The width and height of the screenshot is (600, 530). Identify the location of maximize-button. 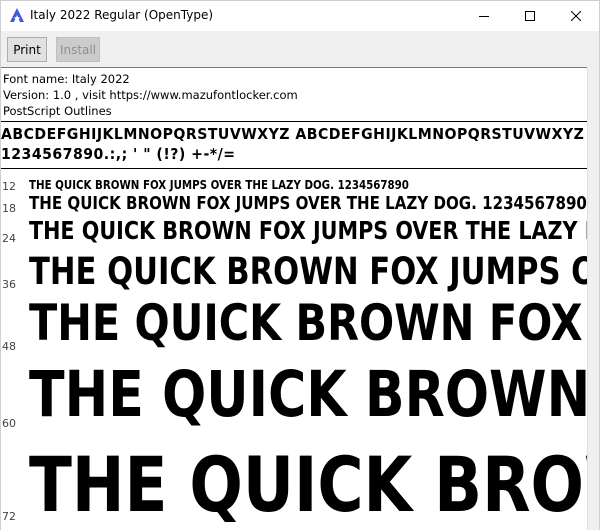
(530, 16).